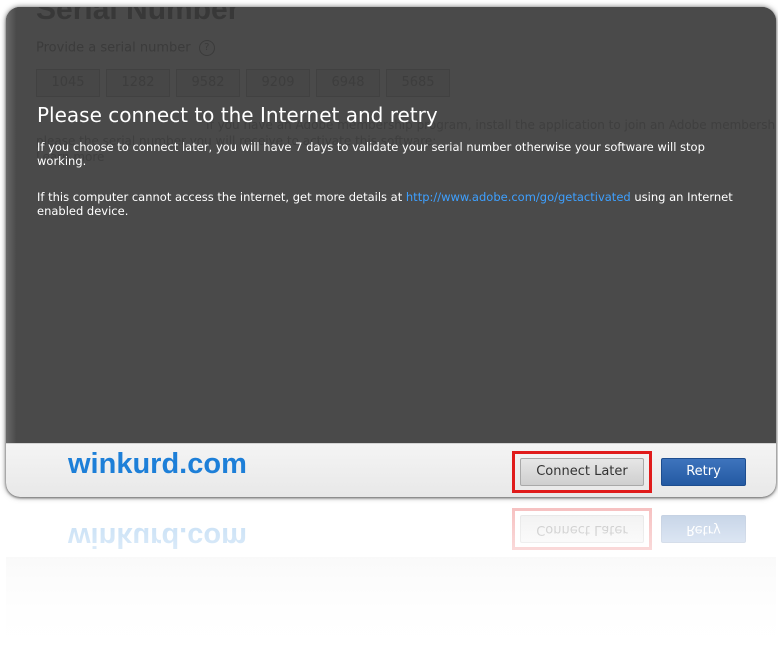 This screenshot has width=778, height=655. I want to click on background-page-subtitle: Provide a serial number ?, so click(125, 48).